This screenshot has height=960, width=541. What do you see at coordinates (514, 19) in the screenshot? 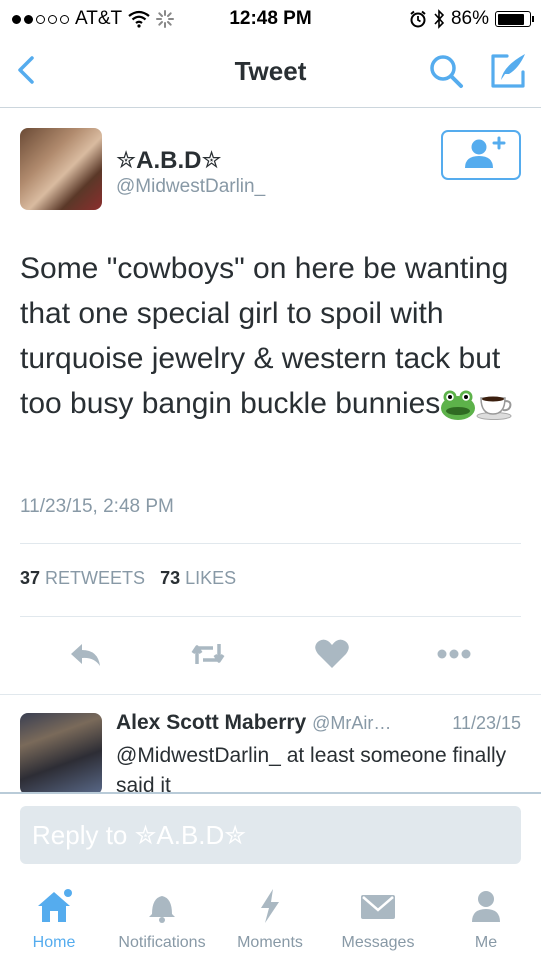
I see `battery-icon` at bounding box center [514, 19].